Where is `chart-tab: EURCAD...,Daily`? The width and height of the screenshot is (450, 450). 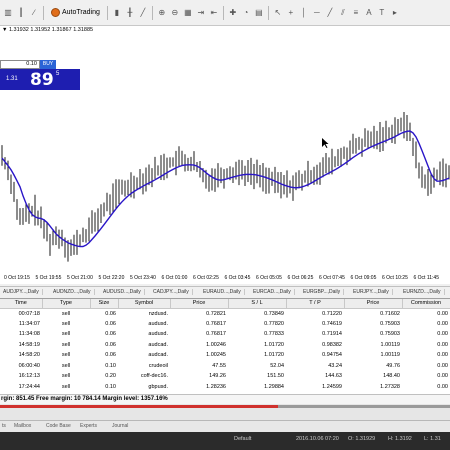
chart-tab: EURCAD...,Daily is located at coordinates (272, 292).